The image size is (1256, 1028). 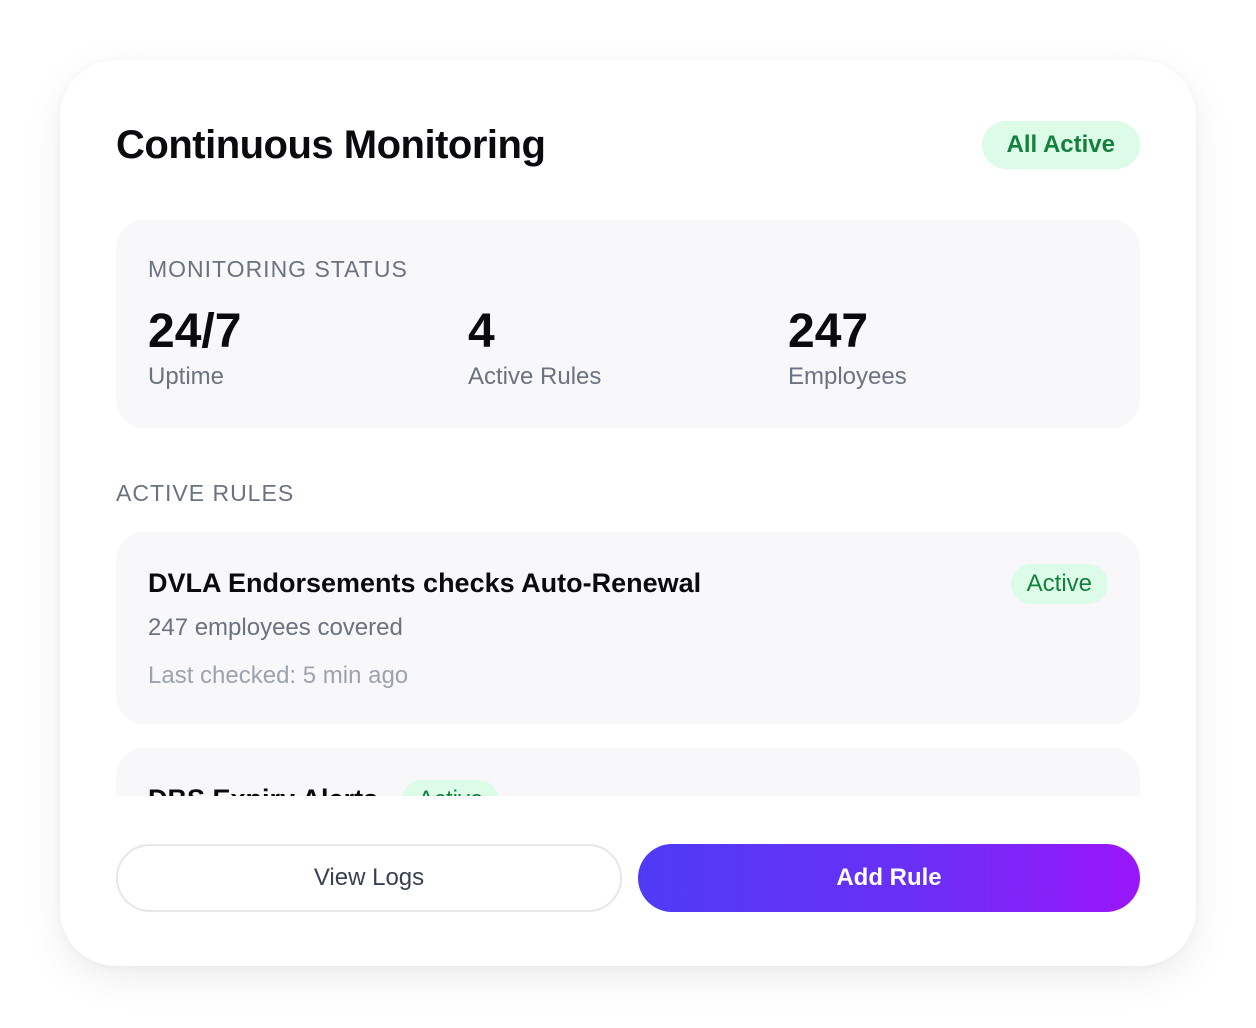 I want to click on rule-last-checked: Last checked: 5 min ago, so click(x=278, y=675).